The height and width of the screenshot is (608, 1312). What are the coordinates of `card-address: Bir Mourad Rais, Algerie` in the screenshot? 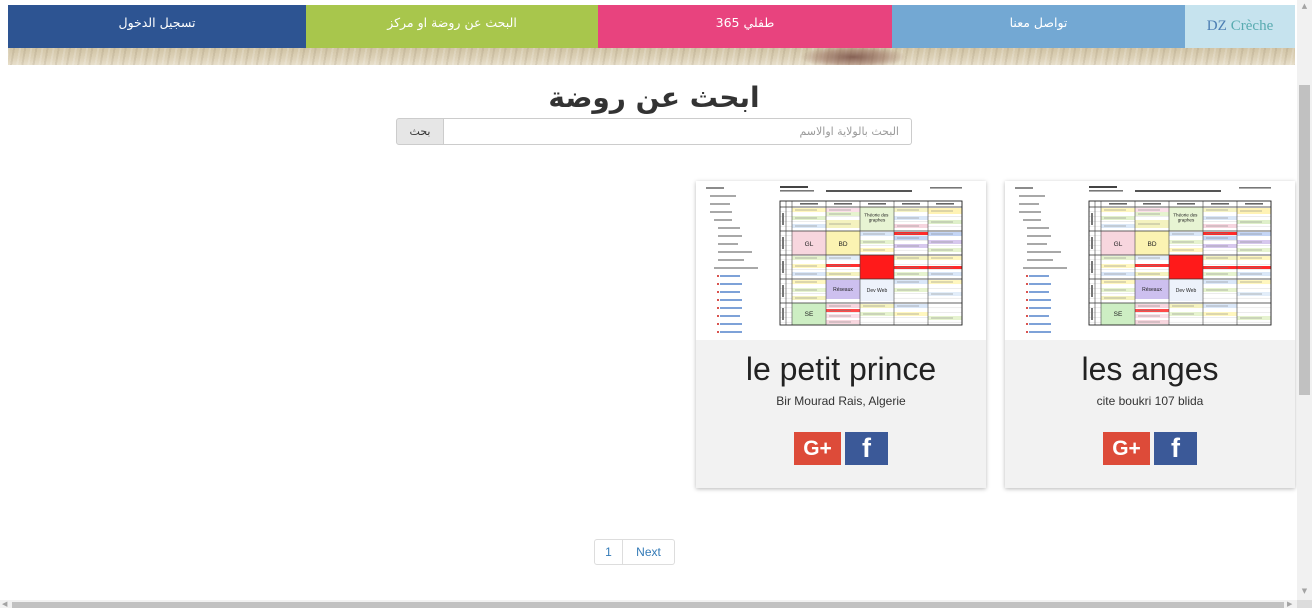 It's located at (841, 401).